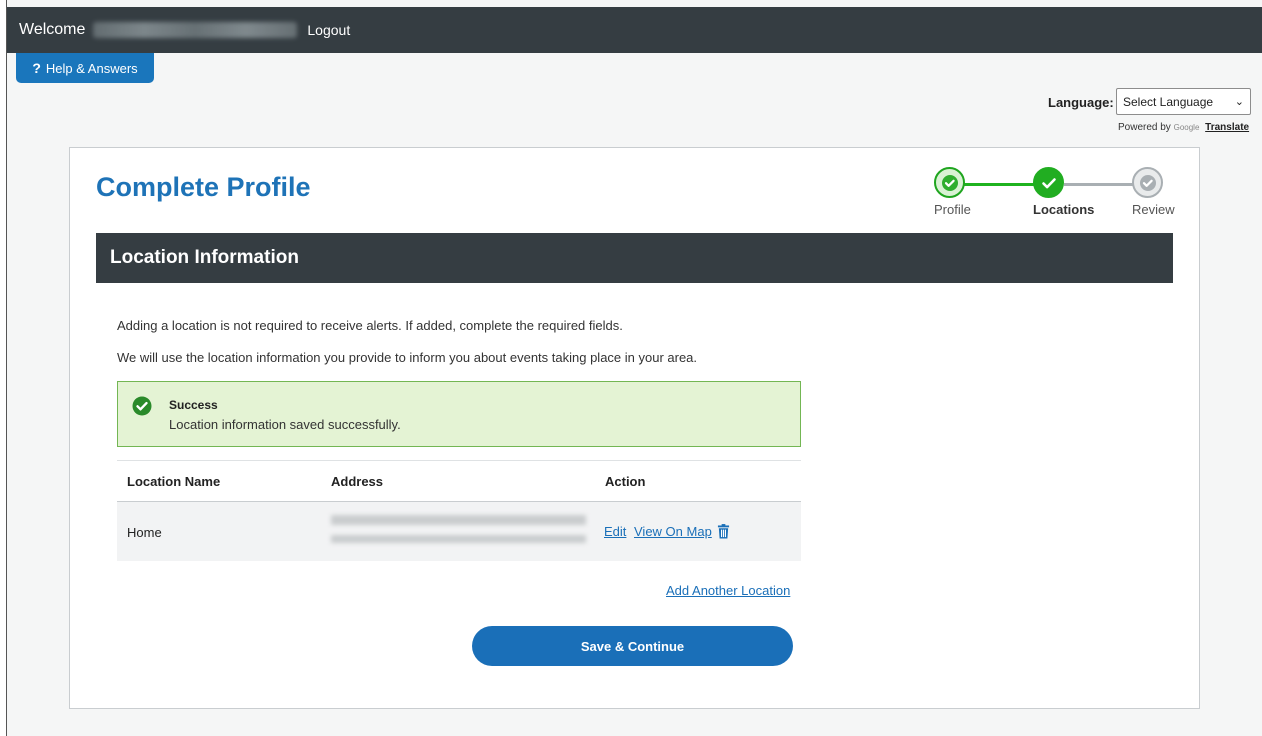  What do you see at coordinates (203, 187) in the screenshot?
I see `page-title: Complete Profile` at bounding box center [203, 187].